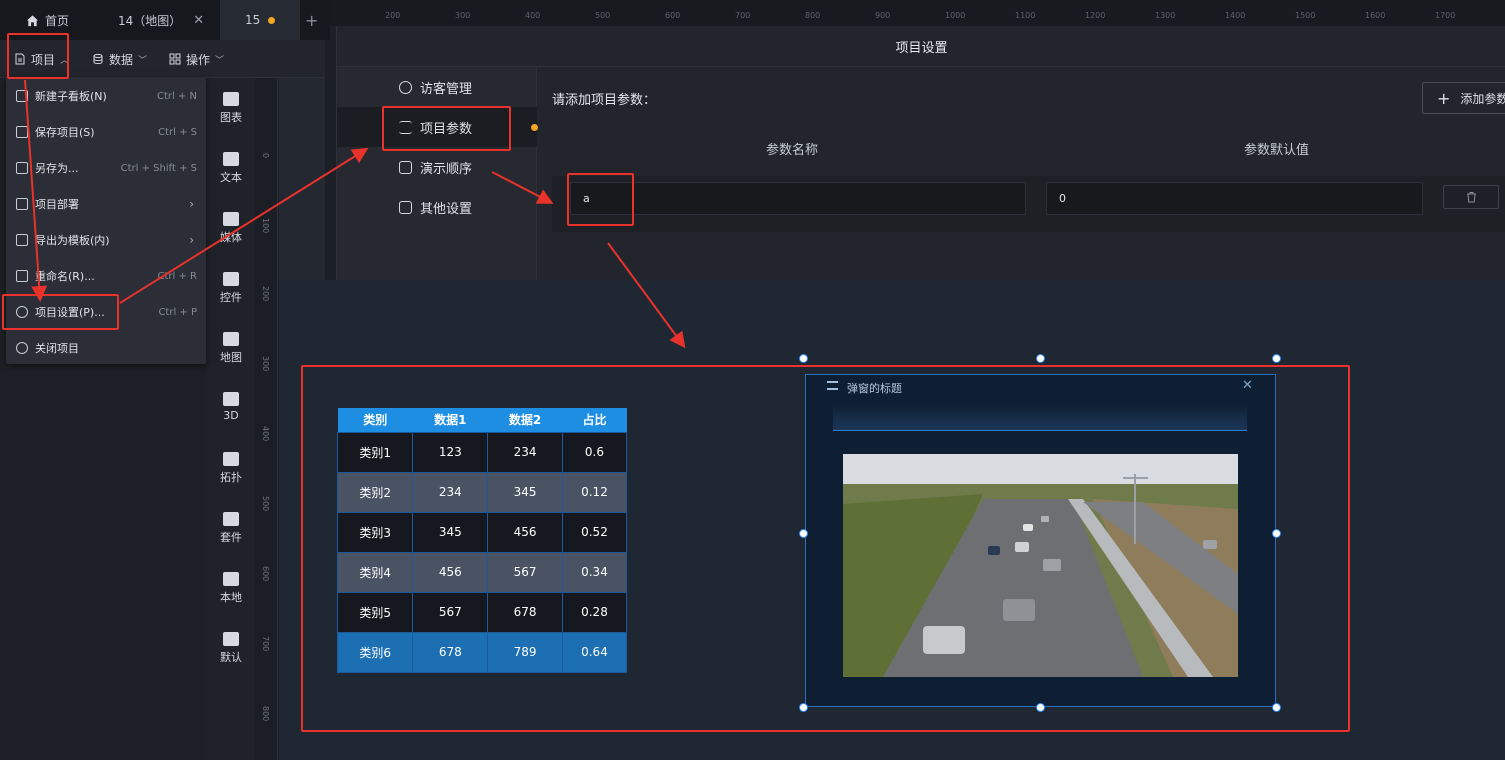  Describe the element at coordinates (267, 419) in the screenshot. I see `ruler-vertical: 0 100 200 300 400 500 600 700 800` at that location.